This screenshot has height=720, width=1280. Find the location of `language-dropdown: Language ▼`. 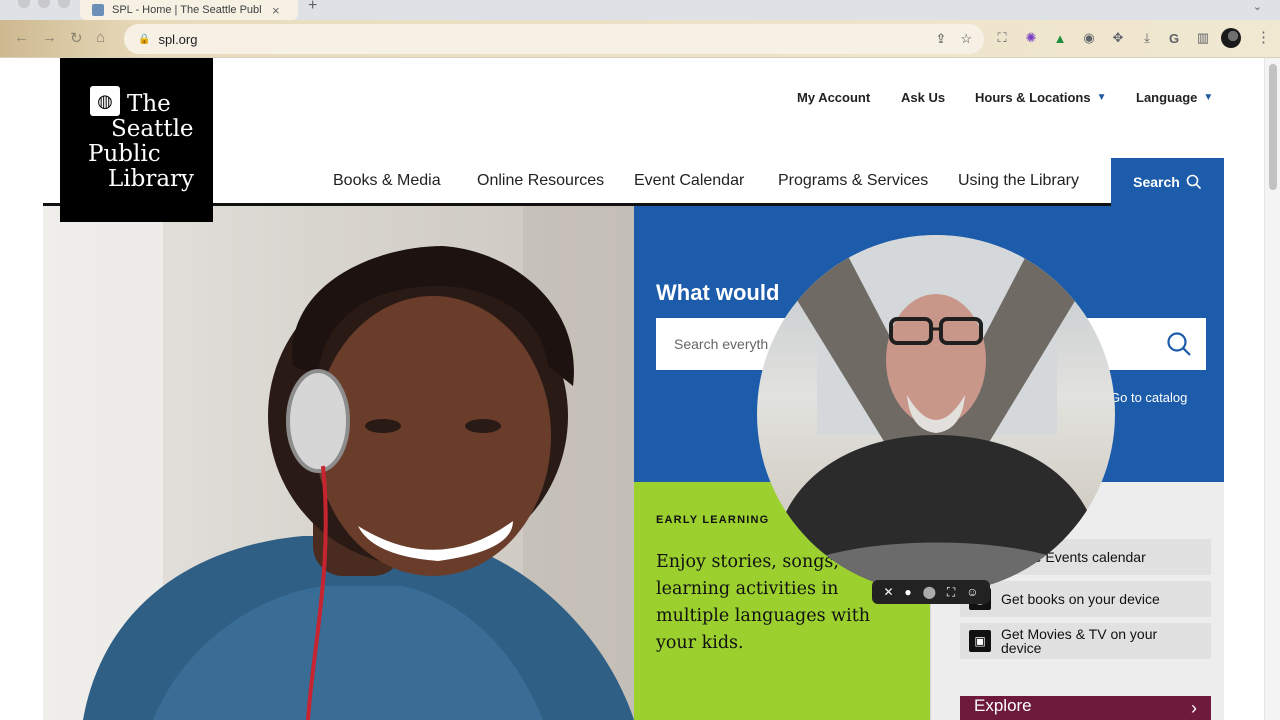

language-dropdown: Language ▼ is located at coordinates (1174, 97).